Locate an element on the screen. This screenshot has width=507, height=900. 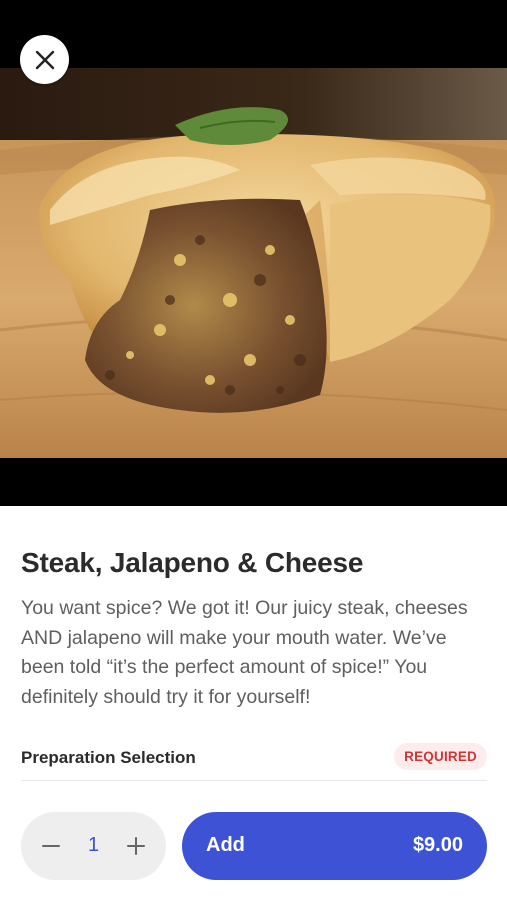
quantity-stepper: 1 is located at coordinates (93, 846).